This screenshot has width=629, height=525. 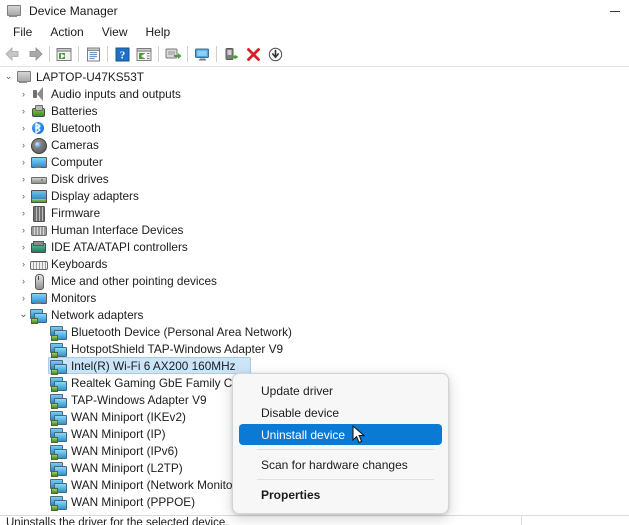 What do you see at coordinates (314, 93) in the screenshot?
I see `tree-row-category: › Audio inputs and outputs` at bounding box center [314, 93].